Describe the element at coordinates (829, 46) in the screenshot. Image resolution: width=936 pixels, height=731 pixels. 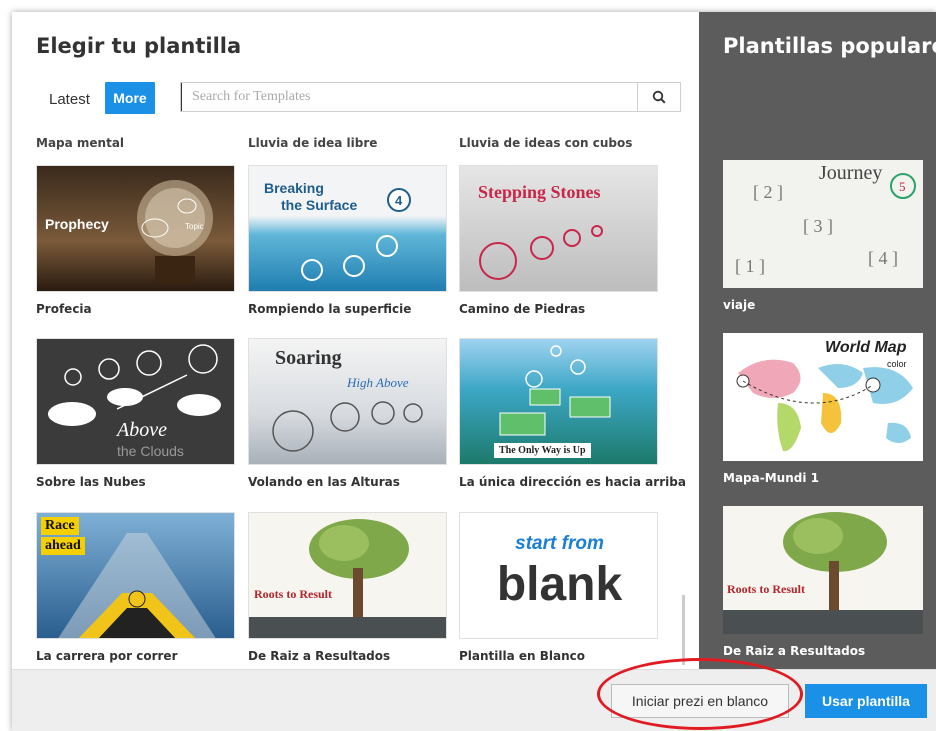
I see `popular-title: Plantillas populares` at that location.